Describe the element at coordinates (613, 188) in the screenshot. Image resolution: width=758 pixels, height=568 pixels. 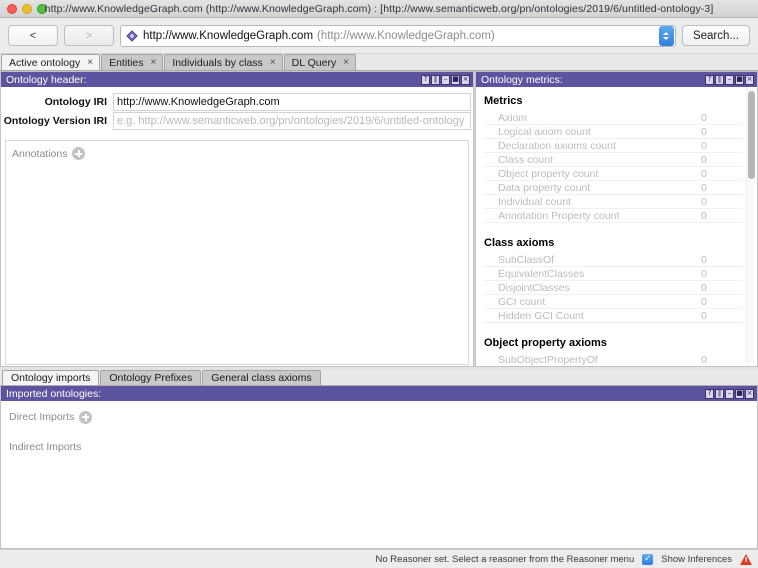
I see `metrics-row: Data property count 0` at that location.